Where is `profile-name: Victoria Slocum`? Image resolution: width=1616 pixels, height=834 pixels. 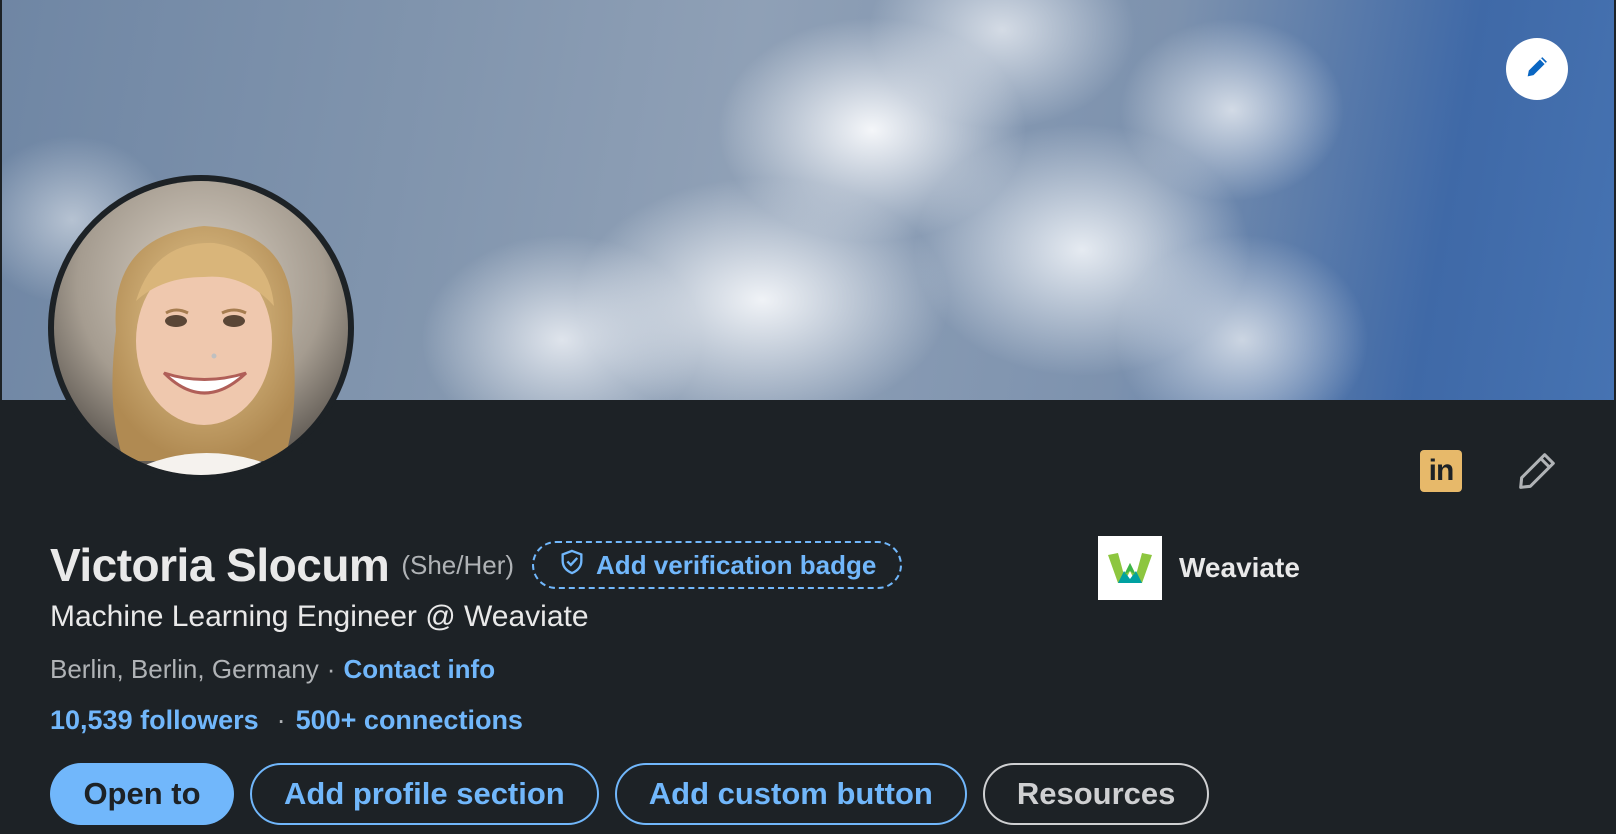 profile-name: Victoria Slocum is located at coordinates (220, 565).